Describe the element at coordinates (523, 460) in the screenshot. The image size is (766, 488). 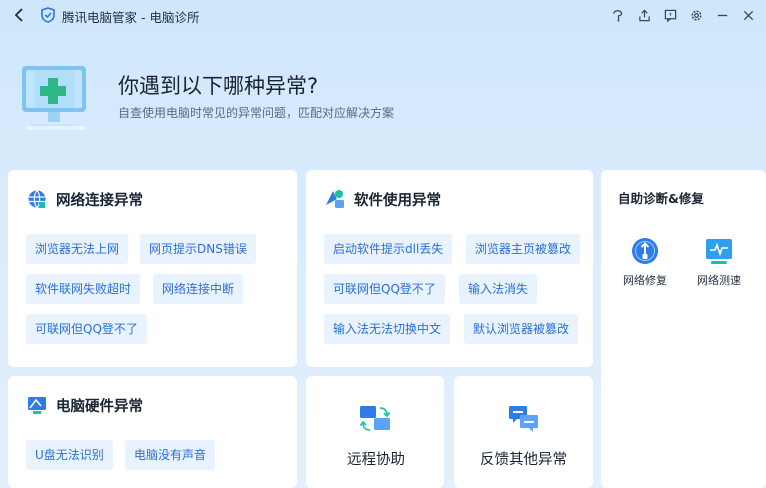
I see `feedback-other-label: 反馈其他异常` at that location.